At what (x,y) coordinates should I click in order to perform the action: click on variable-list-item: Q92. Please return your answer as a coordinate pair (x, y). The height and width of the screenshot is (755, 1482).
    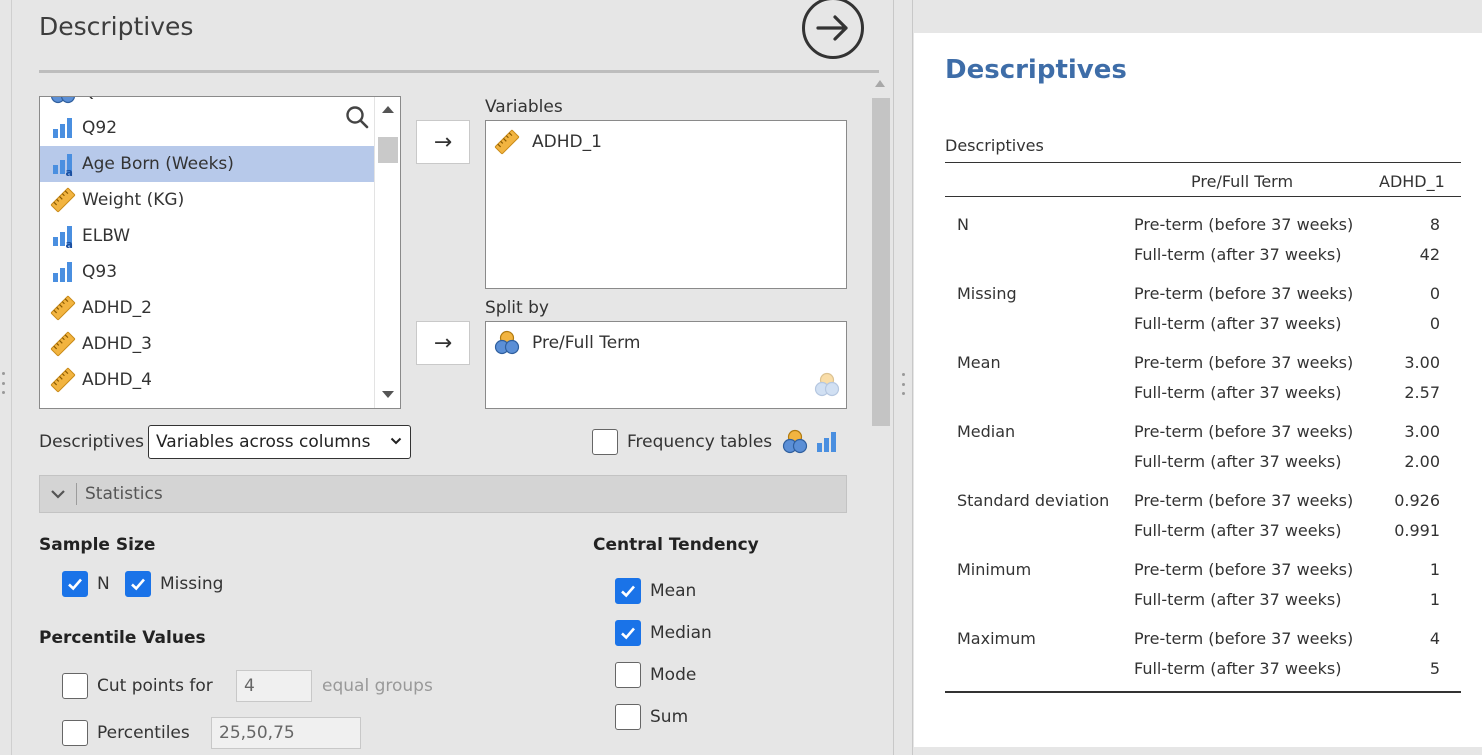
    Looking at the image, I should click on (207, 128).